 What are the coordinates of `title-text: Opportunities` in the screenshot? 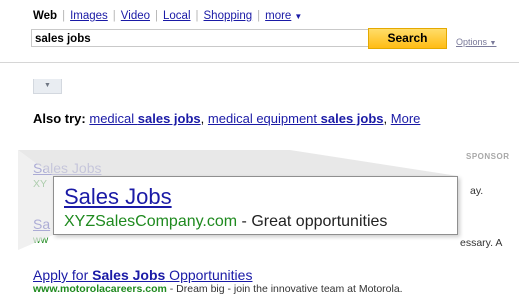 It's located at (209, 275).